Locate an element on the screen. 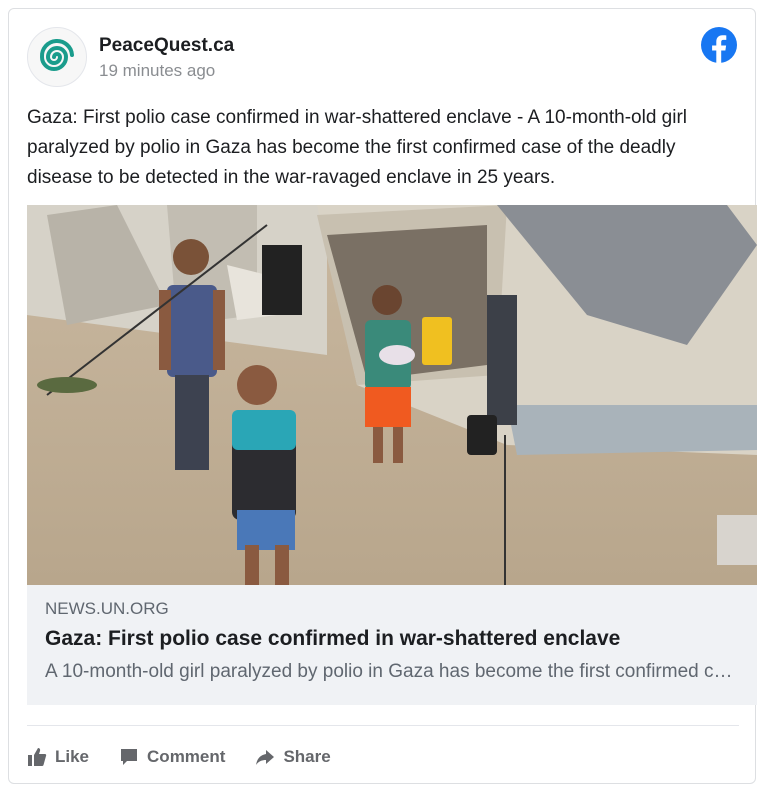 This screenshot has width=772, height=794. link-domain: NEWS.UN.ORG is located at coordinates (107, 608).